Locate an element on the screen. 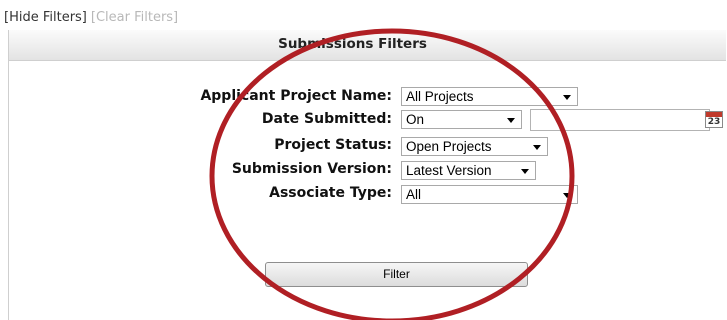 This screenshot has width=727, height=320. submission-version-select: Latest Version is located at coordinates (468, 170).